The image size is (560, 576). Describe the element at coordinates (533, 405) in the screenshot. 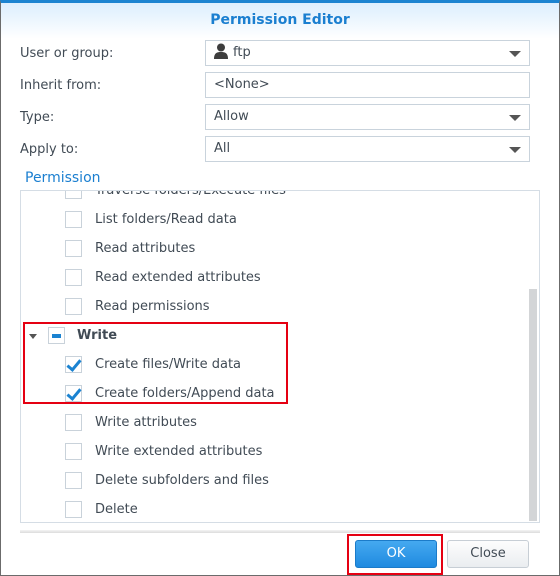

I see `scrollbar` at that location.